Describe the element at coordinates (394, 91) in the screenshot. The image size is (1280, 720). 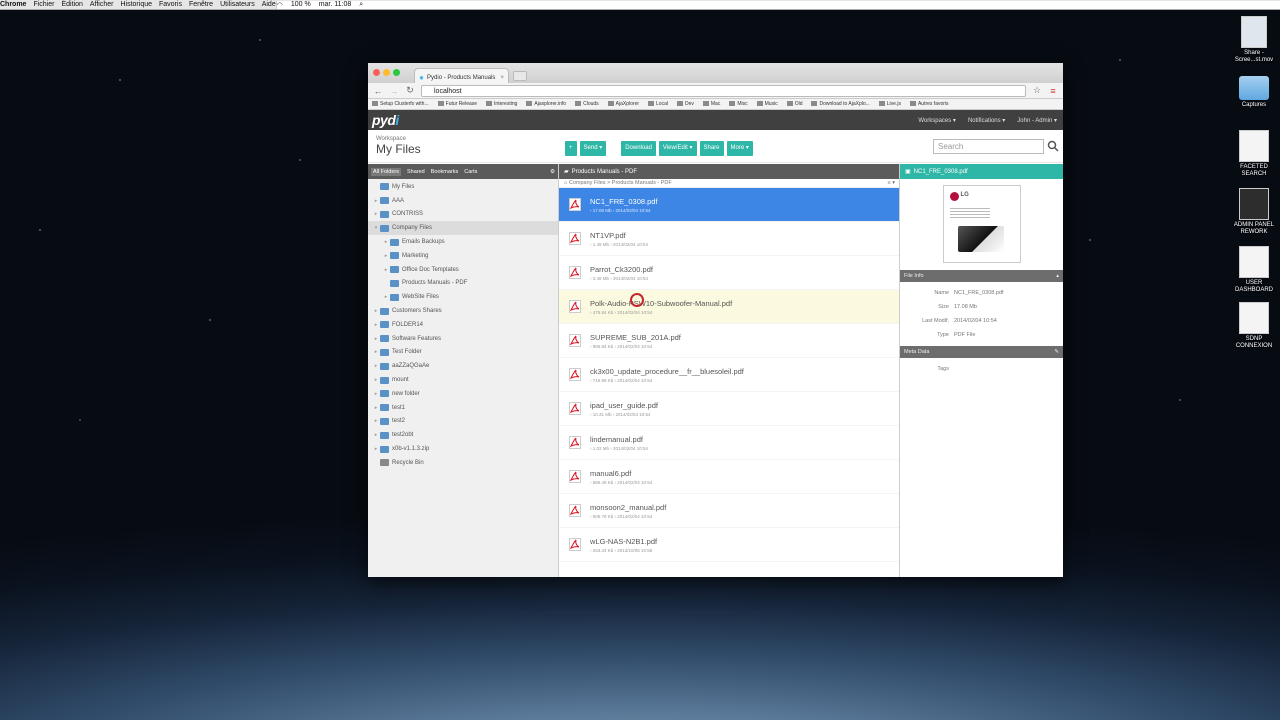
I see `forward-icon: →` at that location.